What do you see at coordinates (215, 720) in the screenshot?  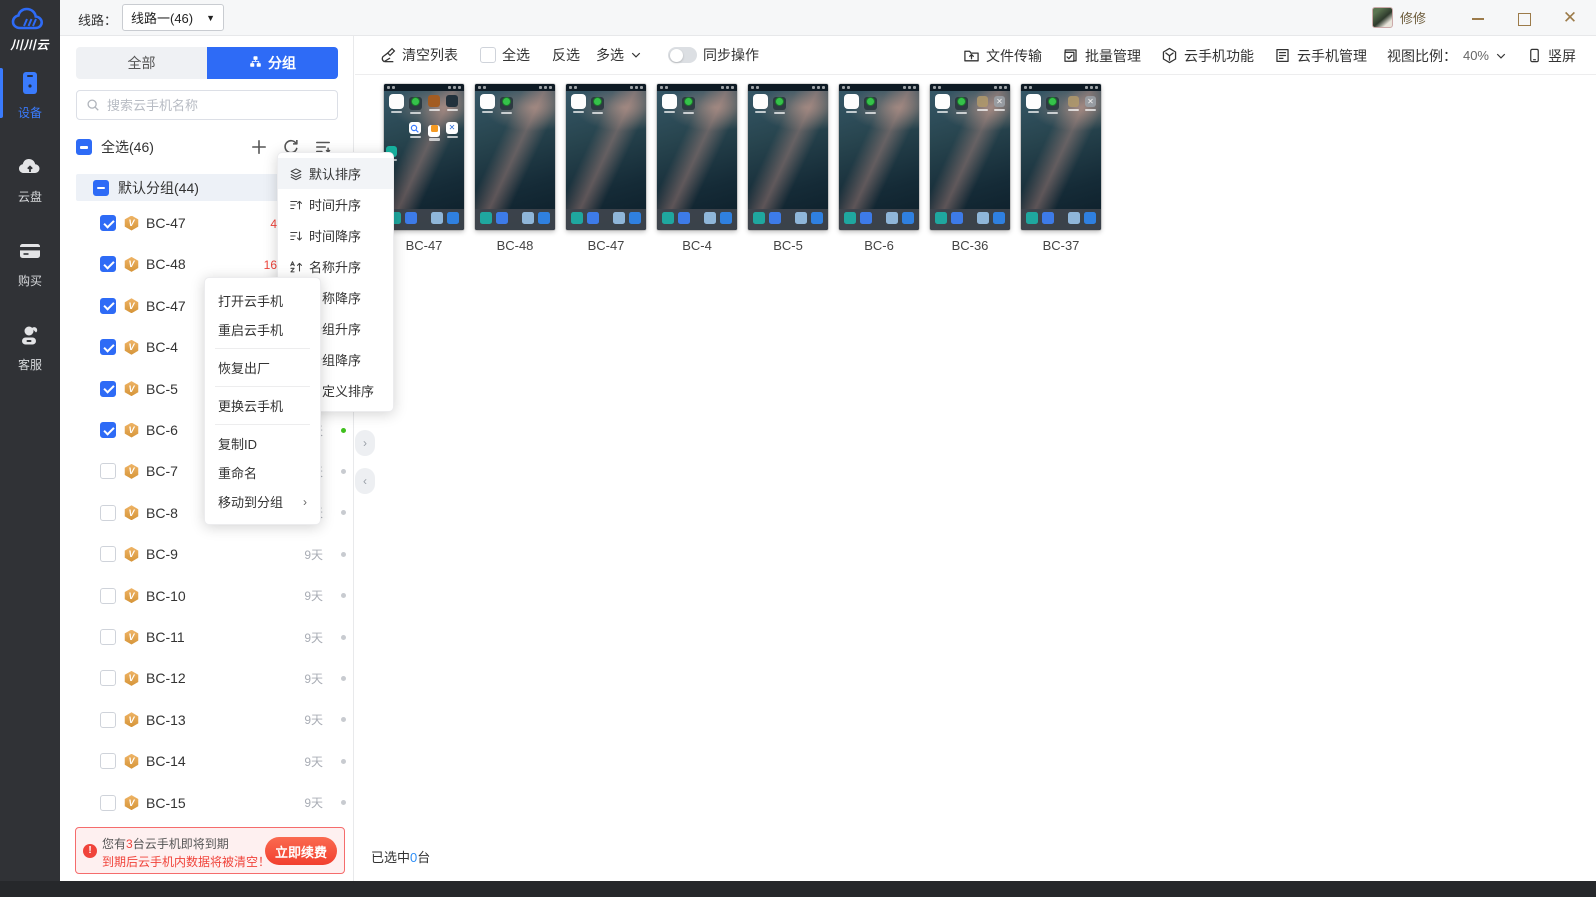 I see `device-row: V BC-13 9天` at bounding box center [215, 720].